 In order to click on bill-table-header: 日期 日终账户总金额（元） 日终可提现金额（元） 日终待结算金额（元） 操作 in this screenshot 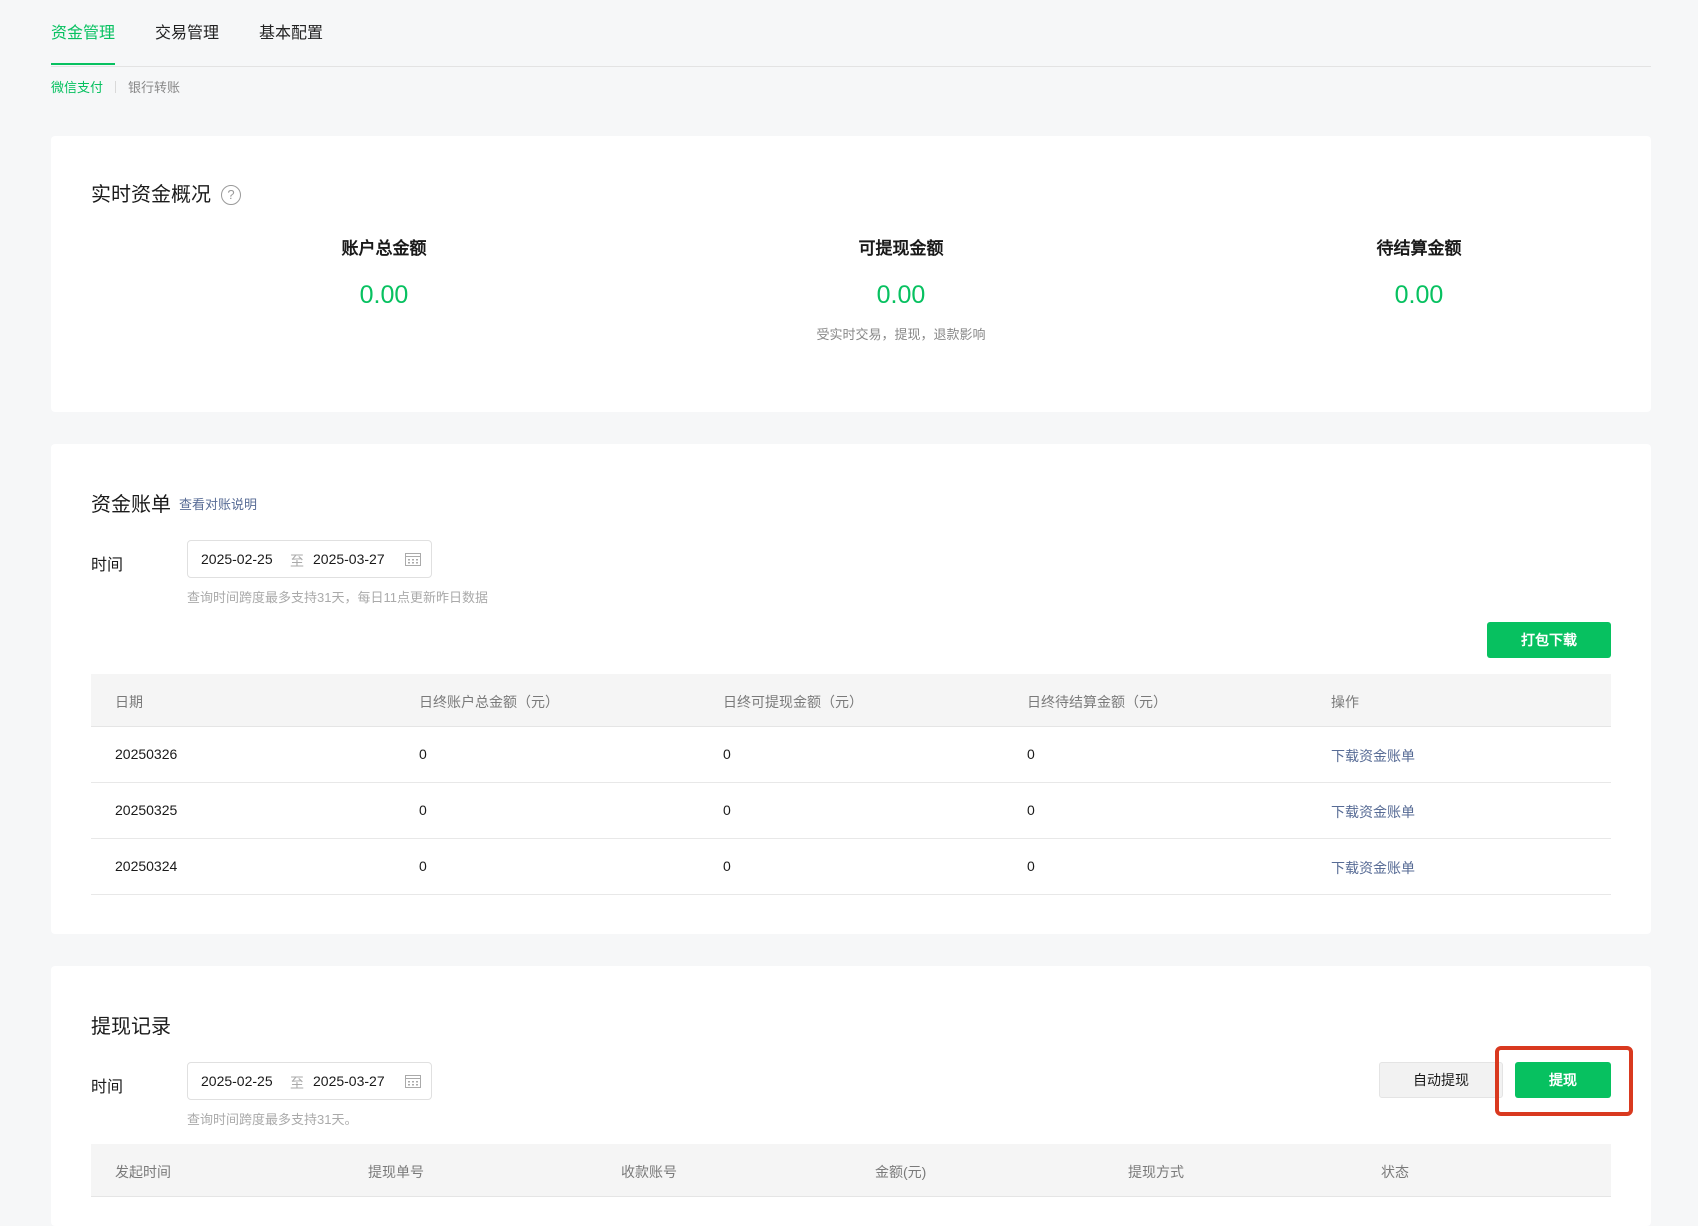, I will do `click(851, 700)`.